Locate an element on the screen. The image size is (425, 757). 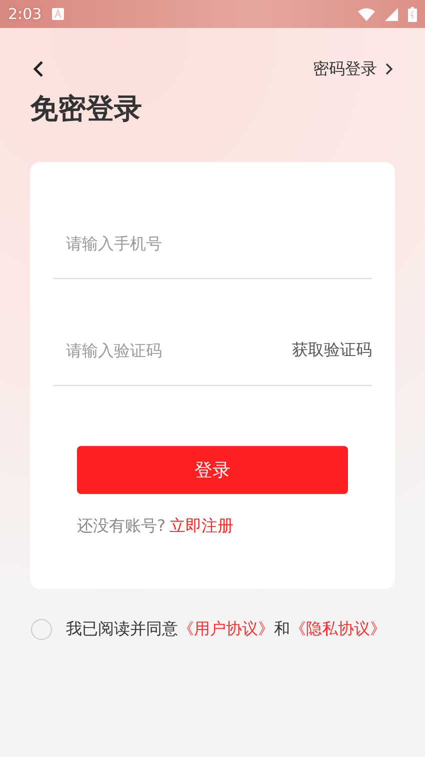
agreement-link: 《用户协议》 is located at coordinates (226, 628).